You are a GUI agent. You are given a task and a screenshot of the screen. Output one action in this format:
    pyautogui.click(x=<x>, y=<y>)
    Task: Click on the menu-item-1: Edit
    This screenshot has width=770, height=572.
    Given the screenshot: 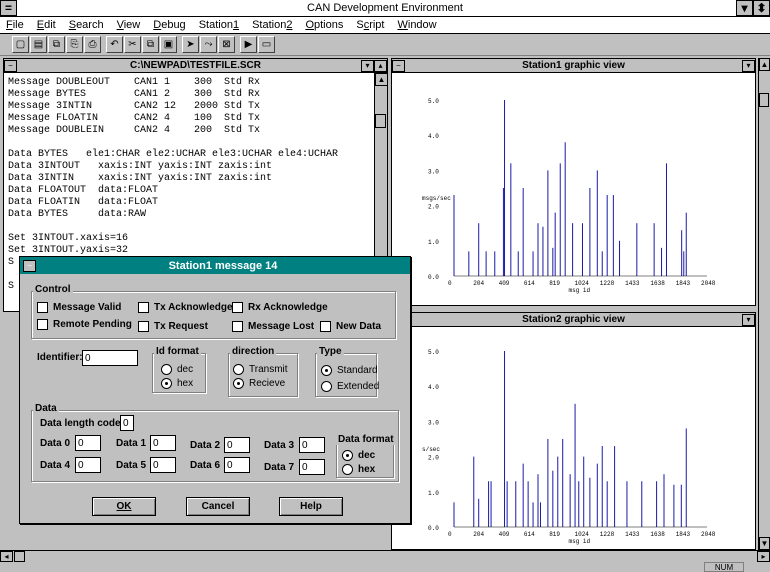 What is the action you would take?
    pyautogui.click(x=47, y=25)
    